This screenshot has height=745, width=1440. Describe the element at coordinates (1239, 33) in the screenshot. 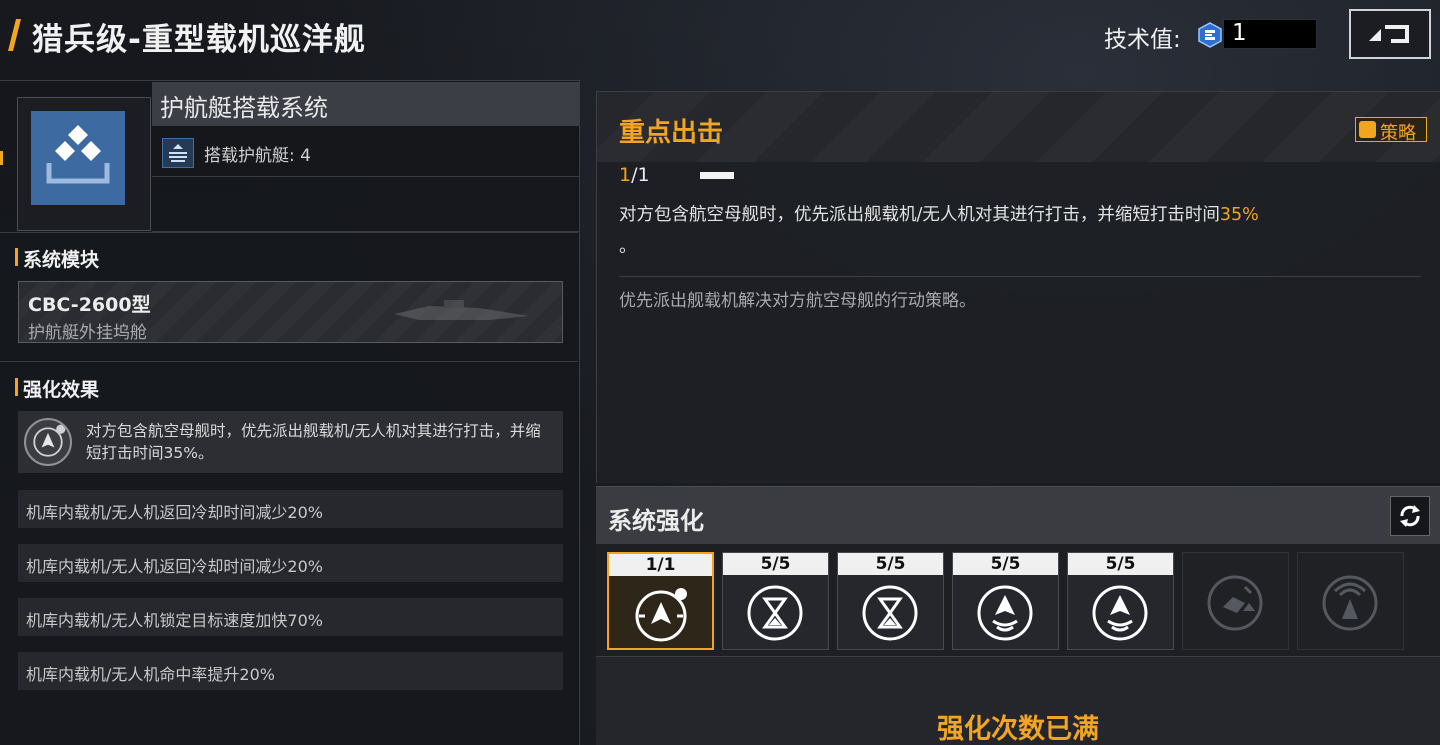

I see `tech-value: 1` at that location.